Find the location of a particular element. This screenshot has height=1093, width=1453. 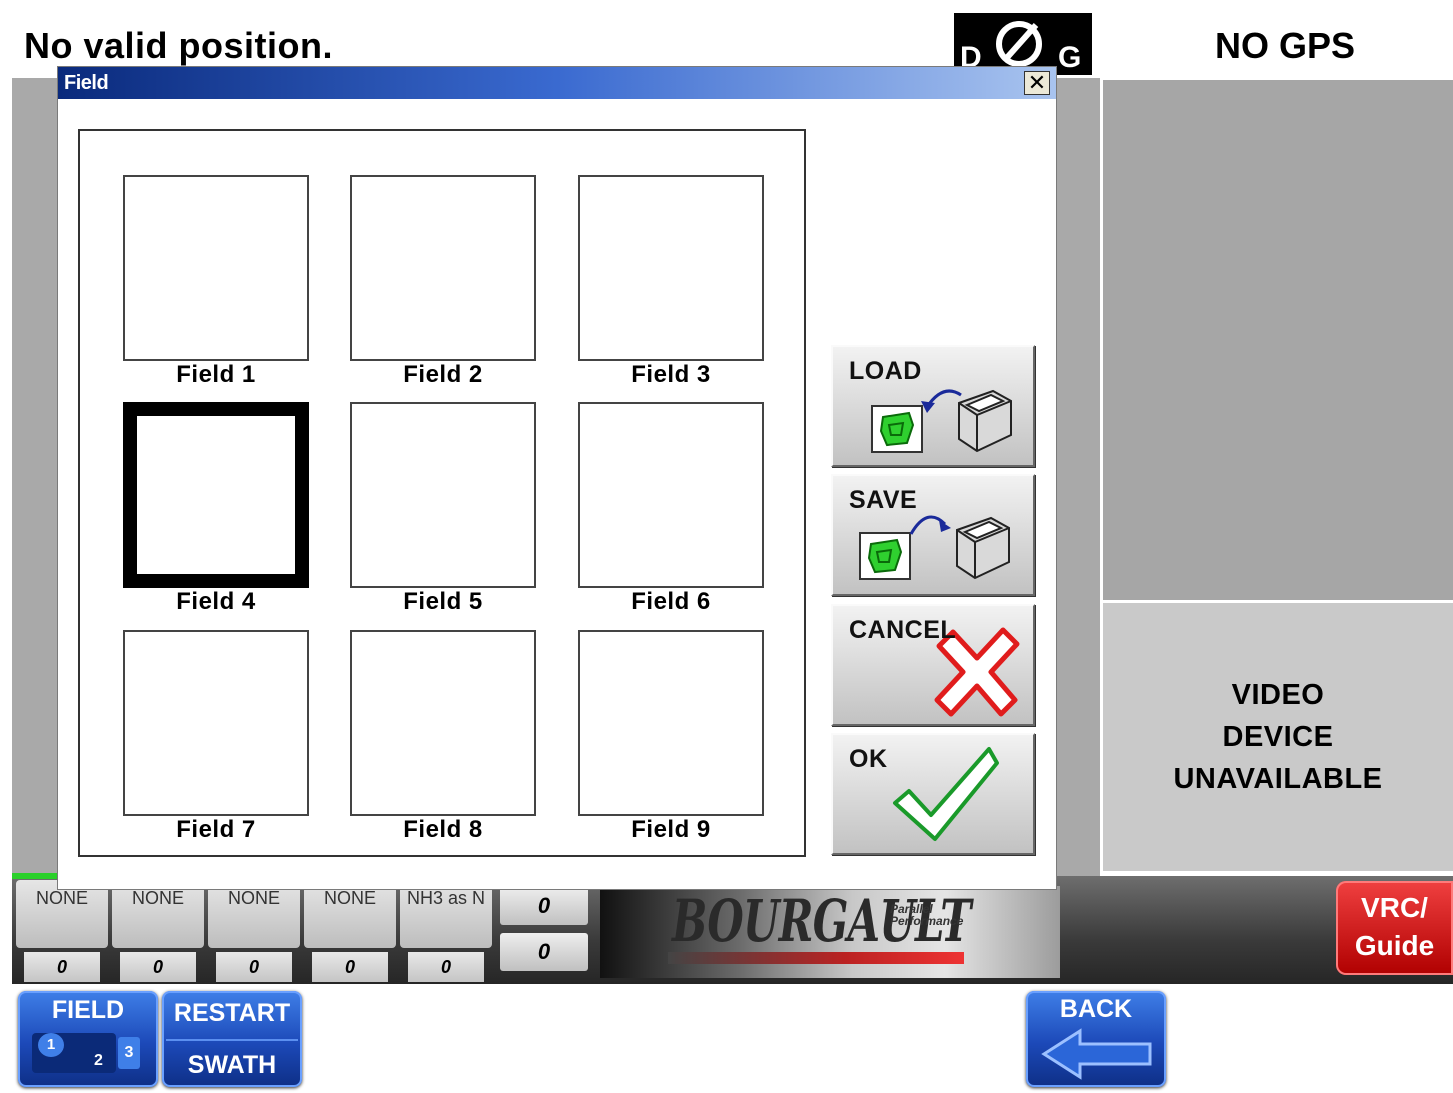

field-slot-4-label: Field 4 is located at coordinates (216, 601).